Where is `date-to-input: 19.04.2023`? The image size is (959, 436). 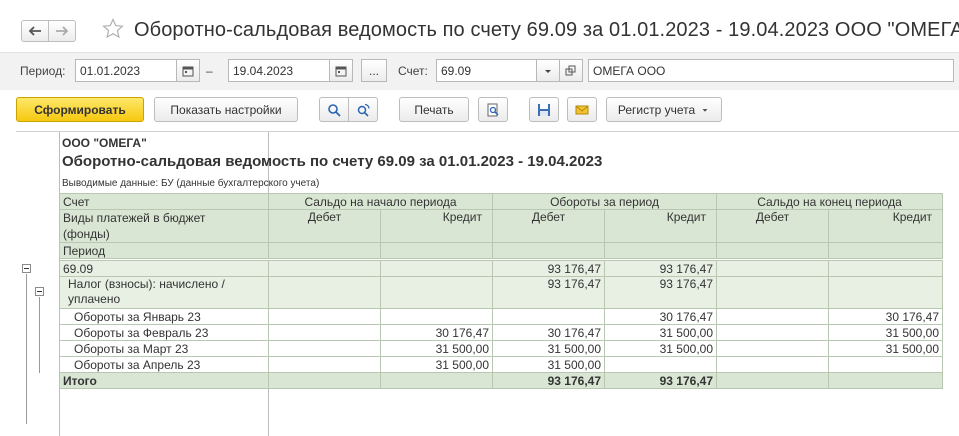
date-to-input: 19.04.2023 is located at coordinates (279, 70).